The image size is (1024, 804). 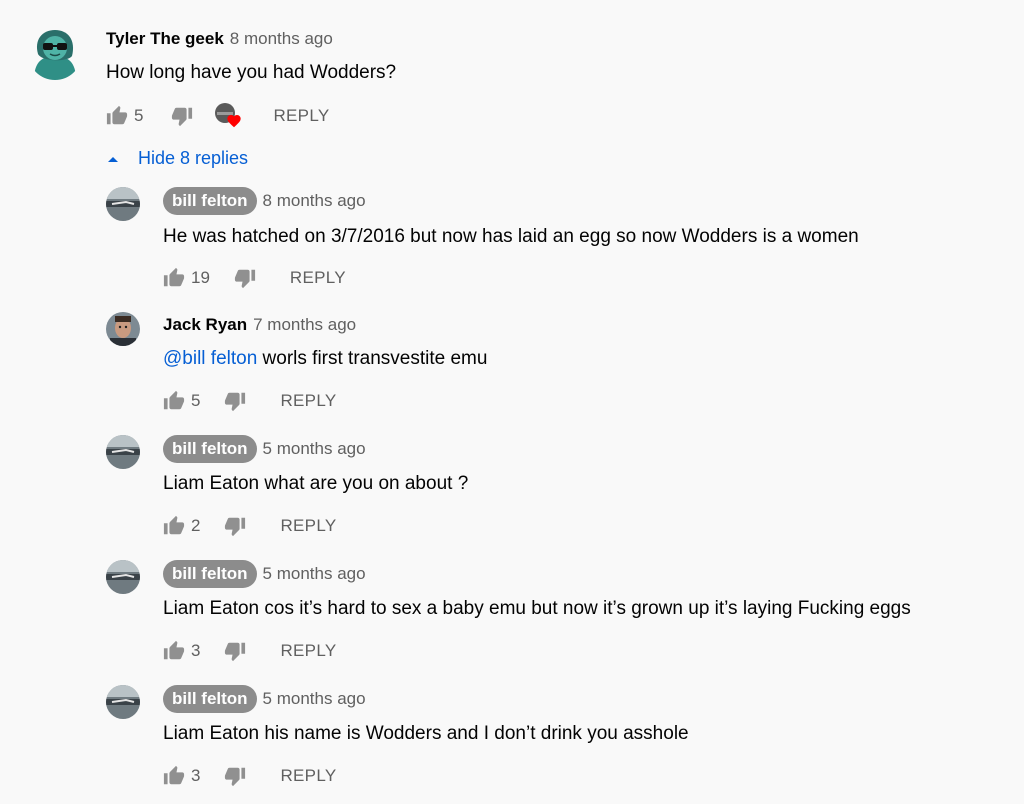 I want to click on comment-header: bill felton 8 months ago, so click(x=264, y=201).